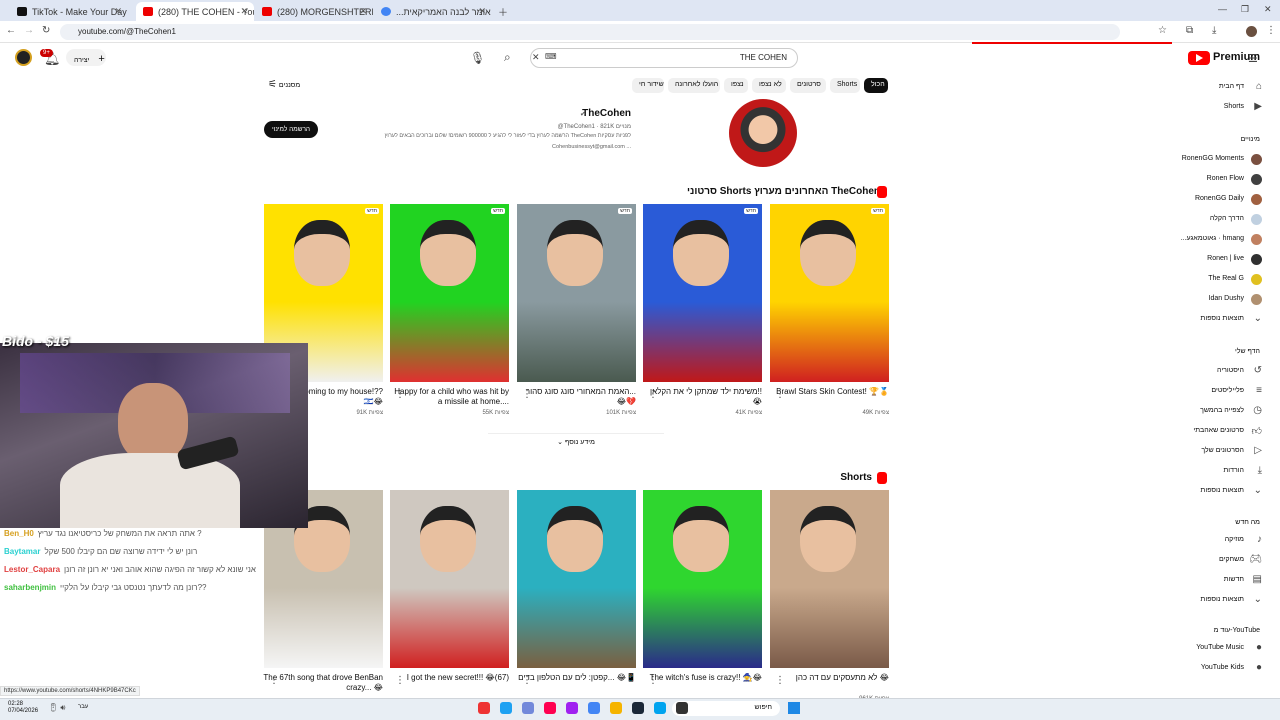  Describe the element at coordinates (736, 85) in the screenshot. I see `chip-watched: נצפו` at that location.